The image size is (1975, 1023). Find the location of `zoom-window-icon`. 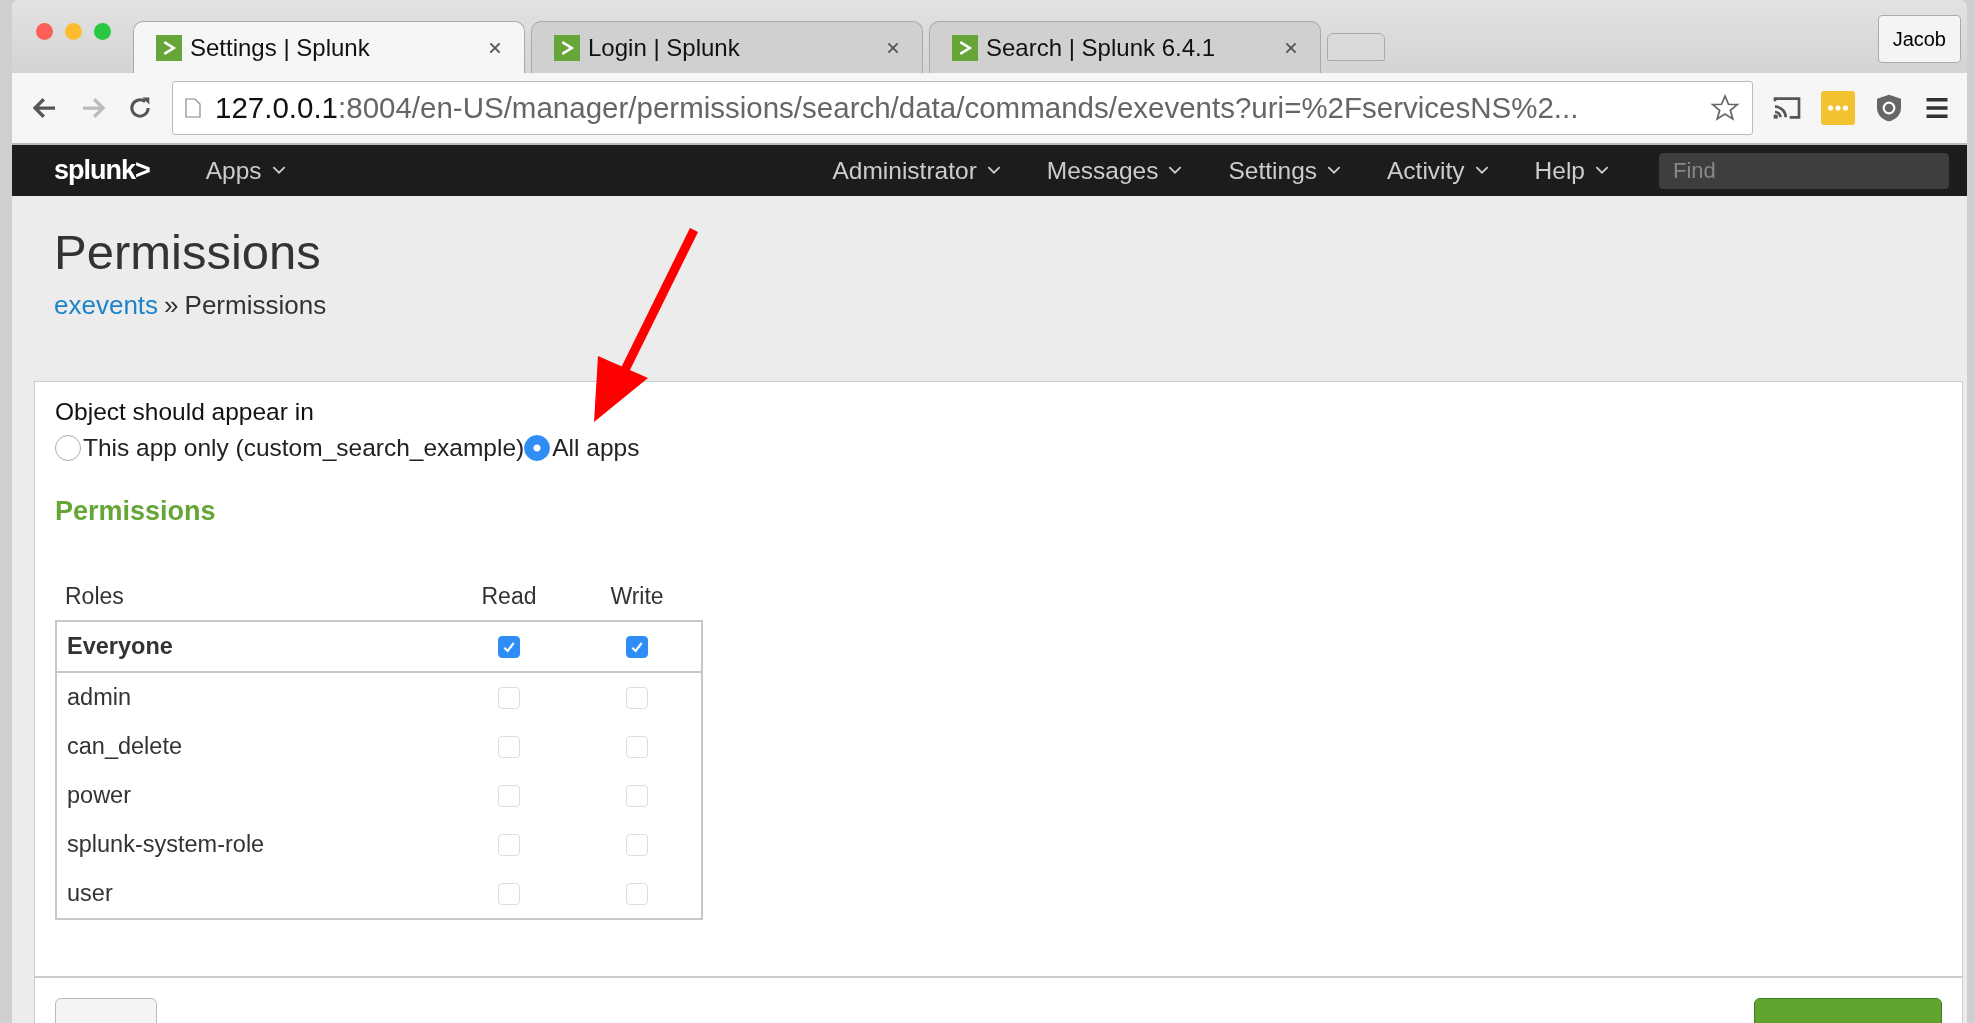

zoom-window-icon is located at coordinates (102, 31).